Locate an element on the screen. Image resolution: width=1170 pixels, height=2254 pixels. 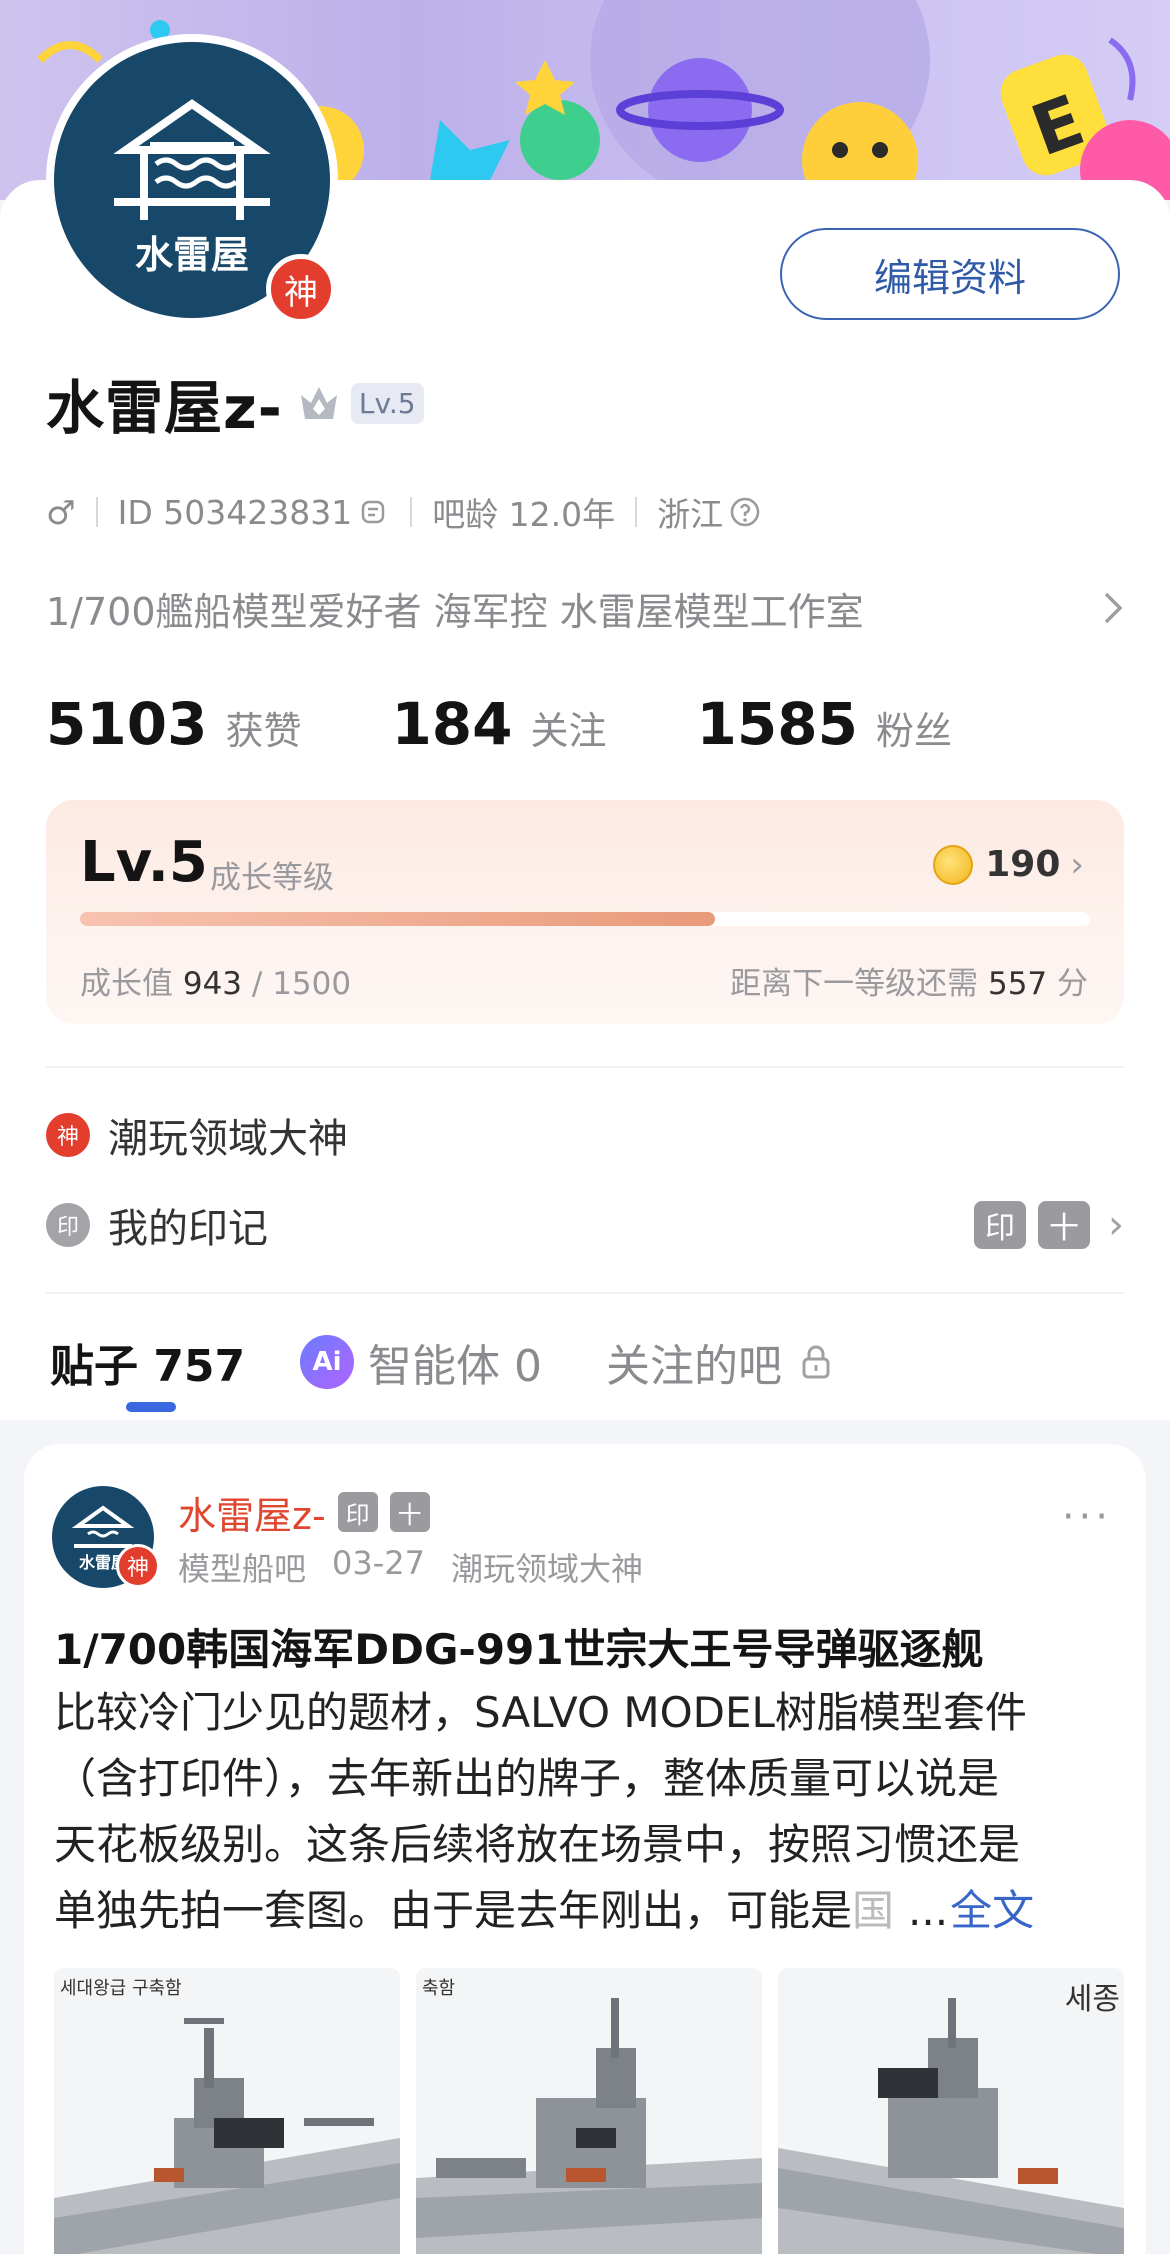
coin-icon is located at coordinates (953, 864).